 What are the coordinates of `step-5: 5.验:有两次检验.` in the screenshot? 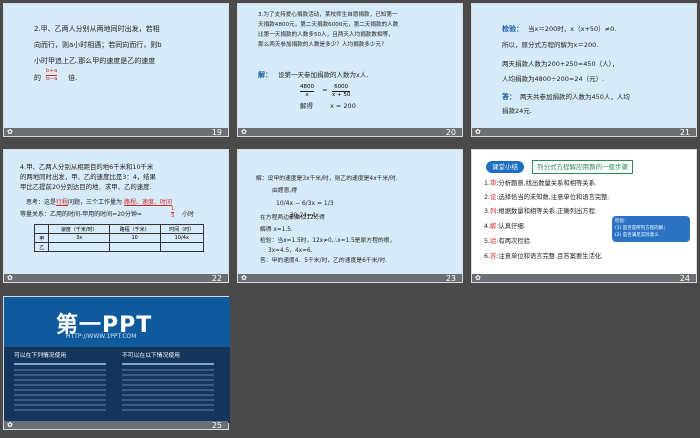 It's located at (508, 241).